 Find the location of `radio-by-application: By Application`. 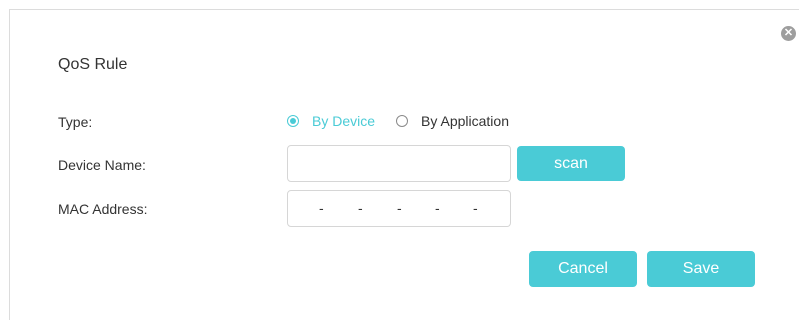

radio-by-application: By Application is located at coordinates (452, 121).